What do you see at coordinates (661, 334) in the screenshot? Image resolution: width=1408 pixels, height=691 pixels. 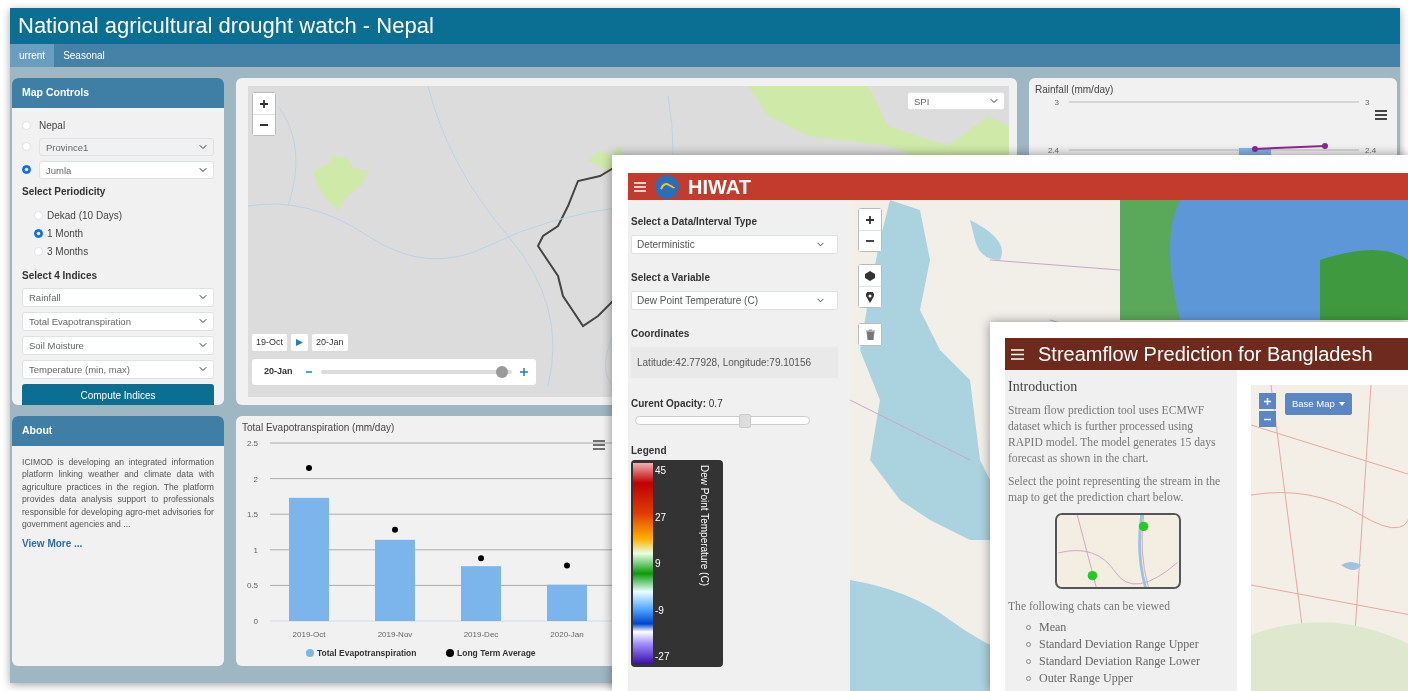 I see `field-label: Coordinates` at bounding box center [661, 334].